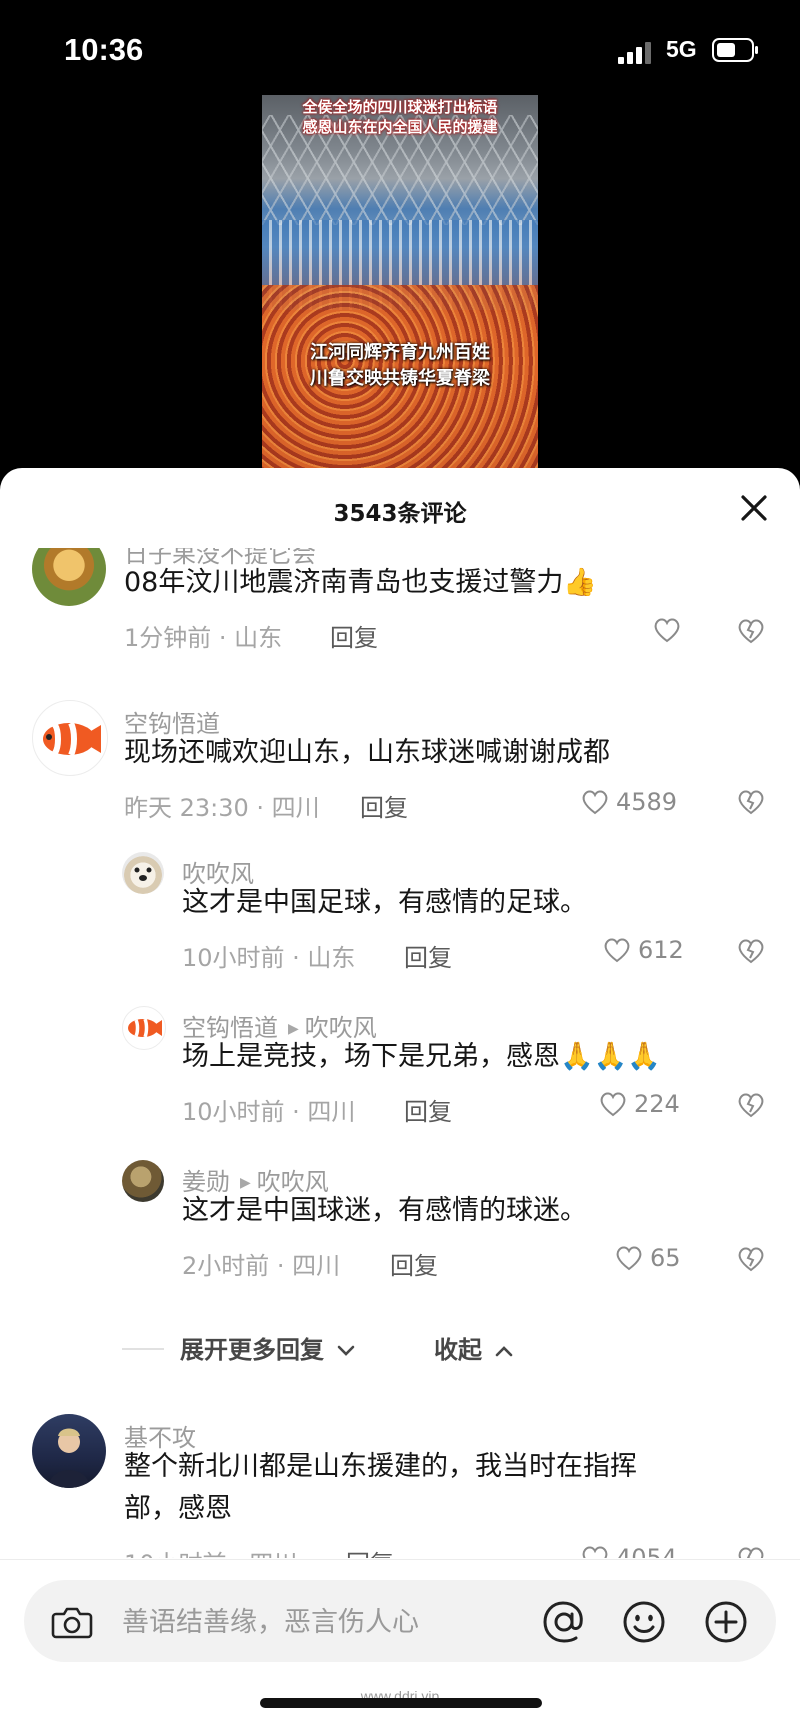 This screenshot has width=800, height=1731. I want to click on reply-time-location: 2小时前 · 四川, so click(261, 1266).